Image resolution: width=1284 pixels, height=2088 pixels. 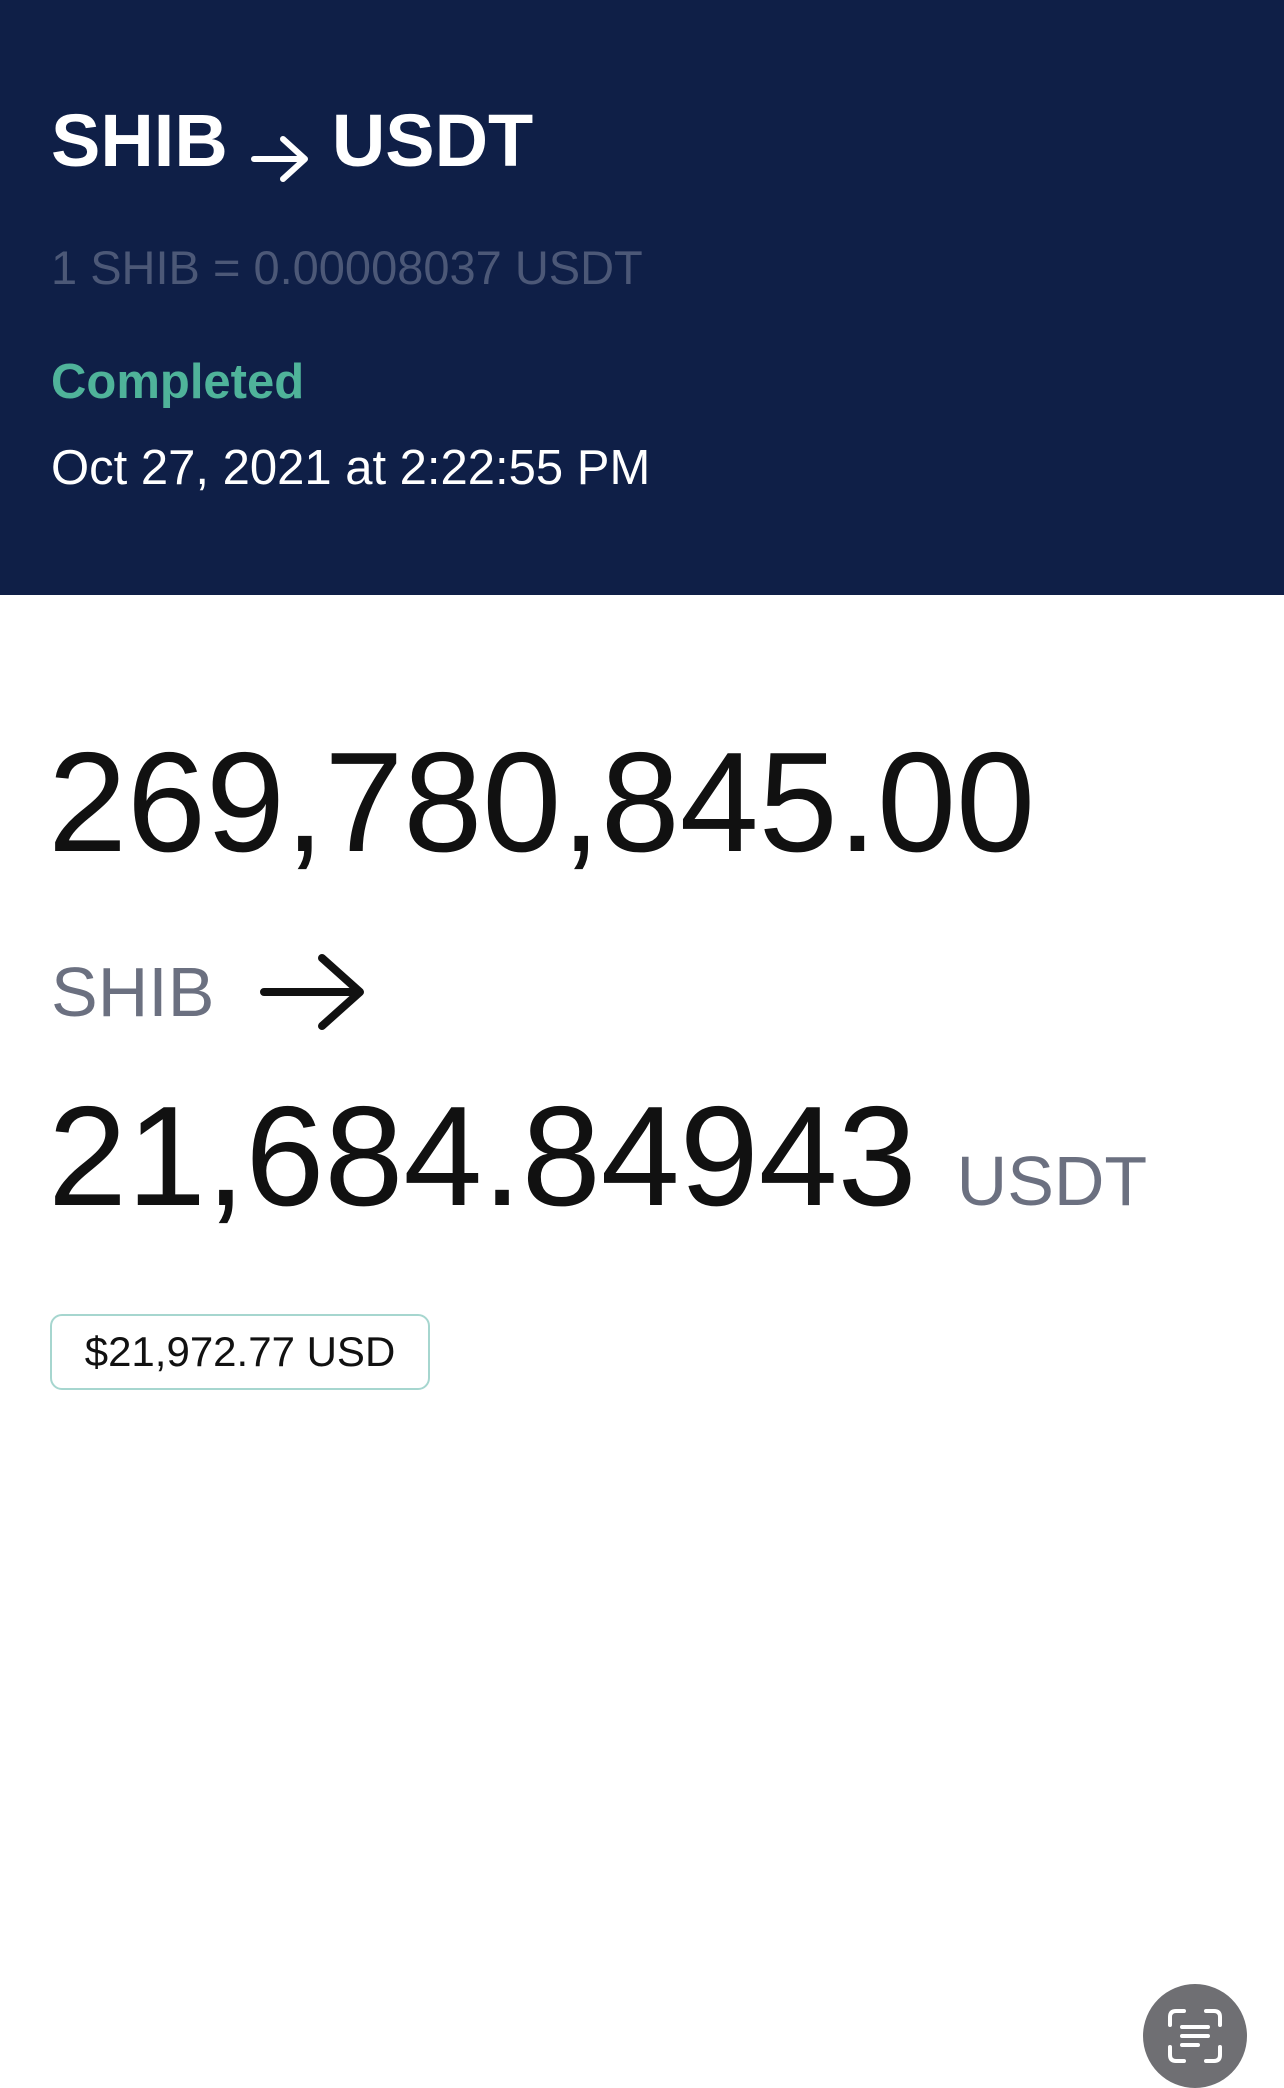 I want to click on live-text-scan-icon, so click(x=1195, y=2036).